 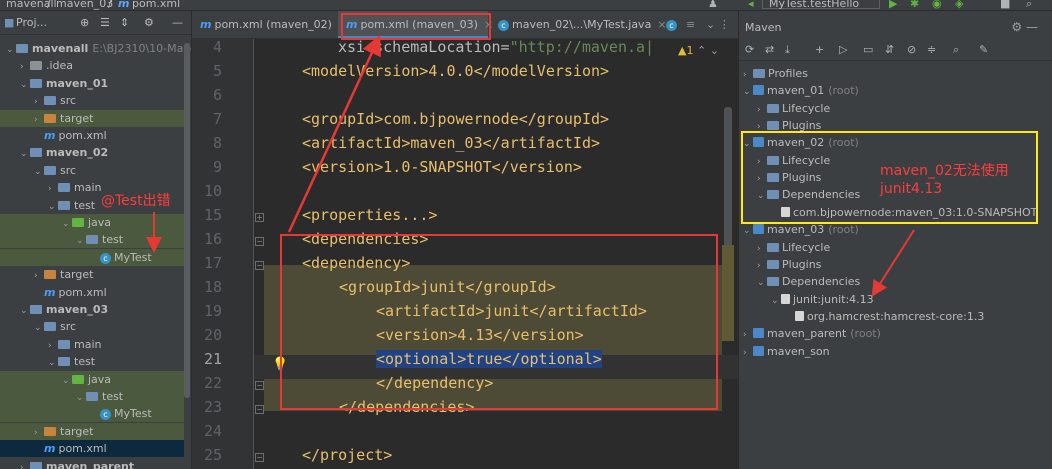 What do you see at coordinates (868, 49) in the screenshot?
I see `execute-goal-icon: ▭` at bounding box center [868, 49].